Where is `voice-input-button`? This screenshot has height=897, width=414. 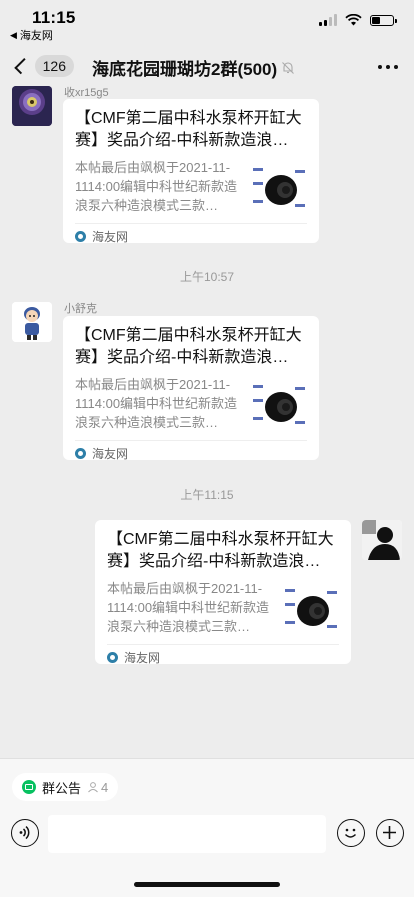 voice-input-button is located at coordinates (25, 833).